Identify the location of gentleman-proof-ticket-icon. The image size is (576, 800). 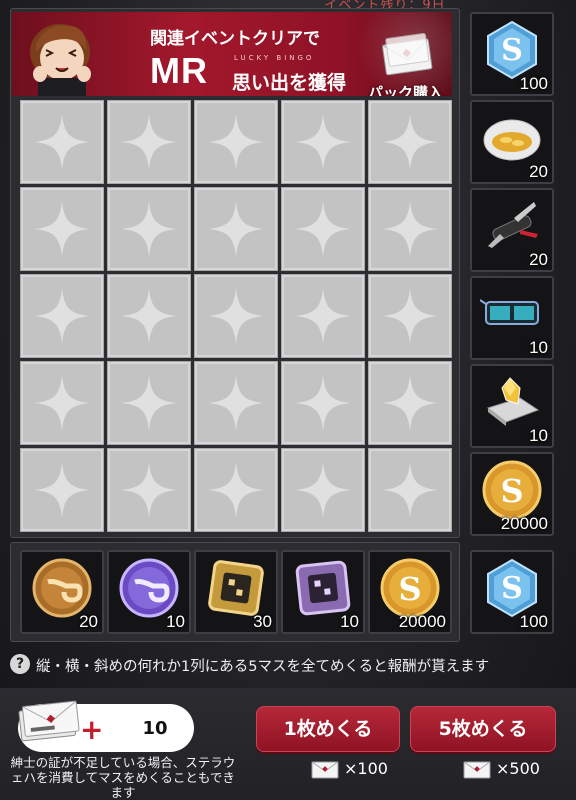
(49, 721).